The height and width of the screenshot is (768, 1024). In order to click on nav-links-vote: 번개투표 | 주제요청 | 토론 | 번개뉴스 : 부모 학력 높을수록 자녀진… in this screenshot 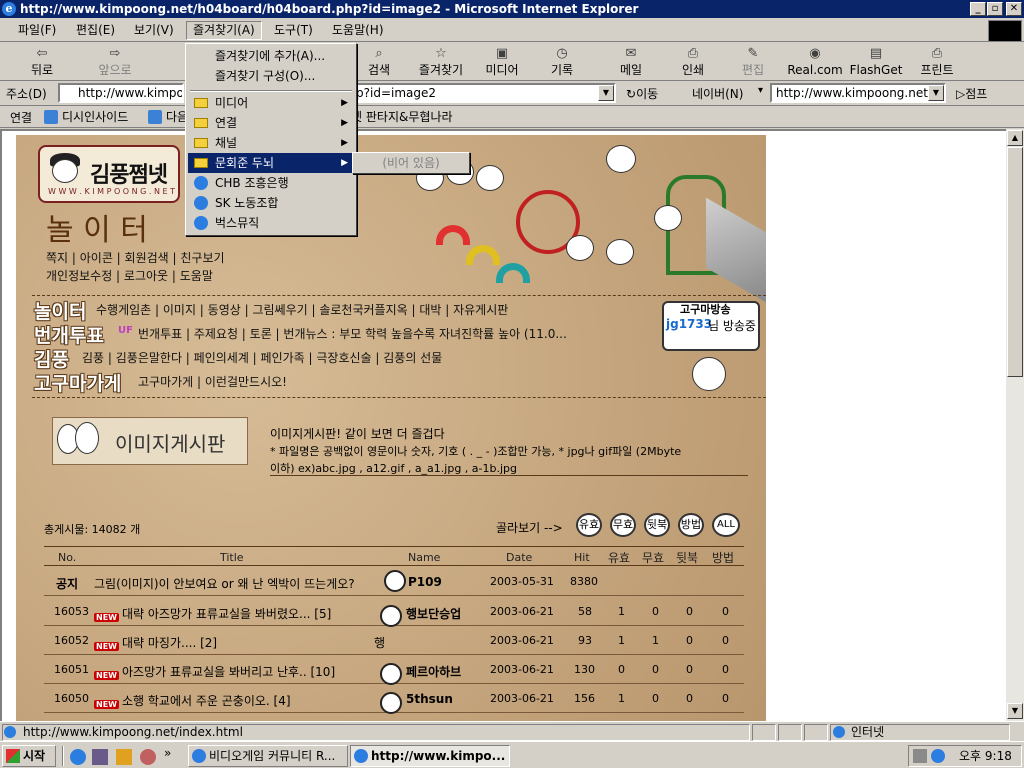, I will do `click(352, 333)`.